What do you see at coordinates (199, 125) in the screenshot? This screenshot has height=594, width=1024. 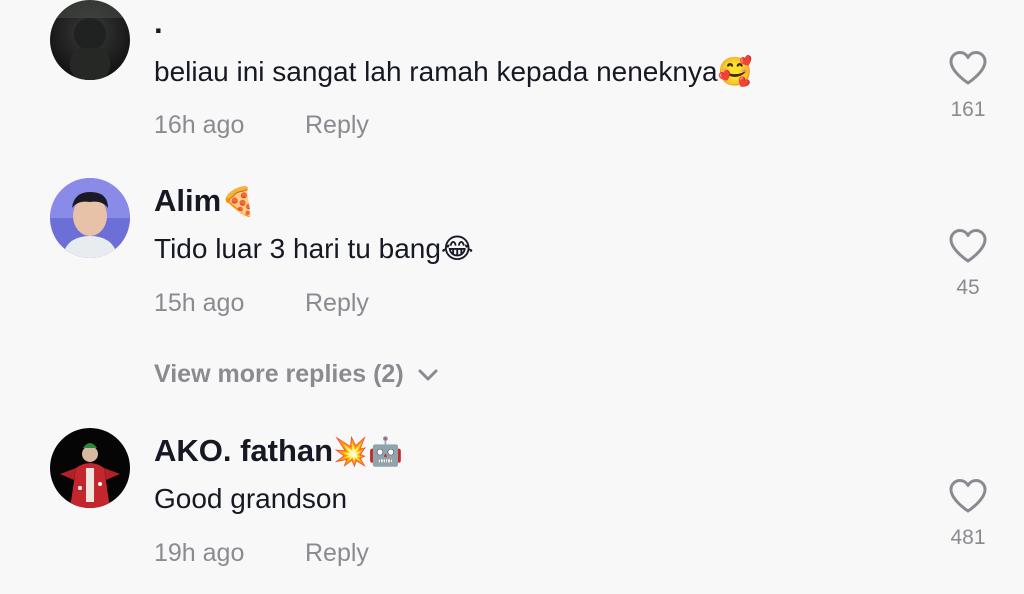 I see `timestamp: 16h ago` at bounding box center [199, 125].